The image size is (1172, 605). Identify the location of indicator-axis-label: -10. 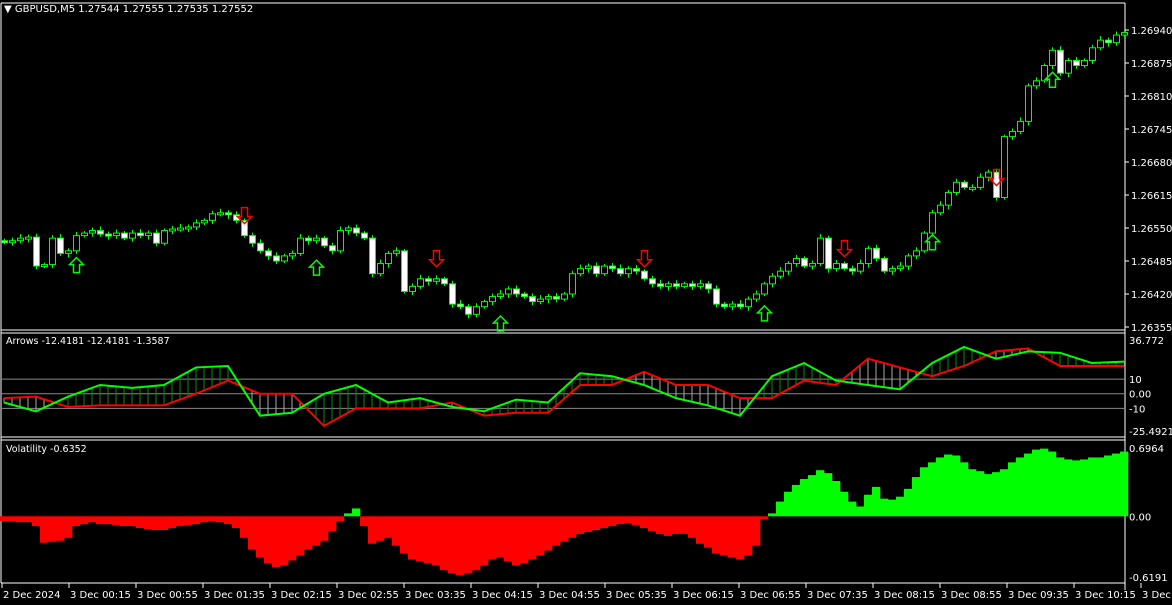
(1137, 409).